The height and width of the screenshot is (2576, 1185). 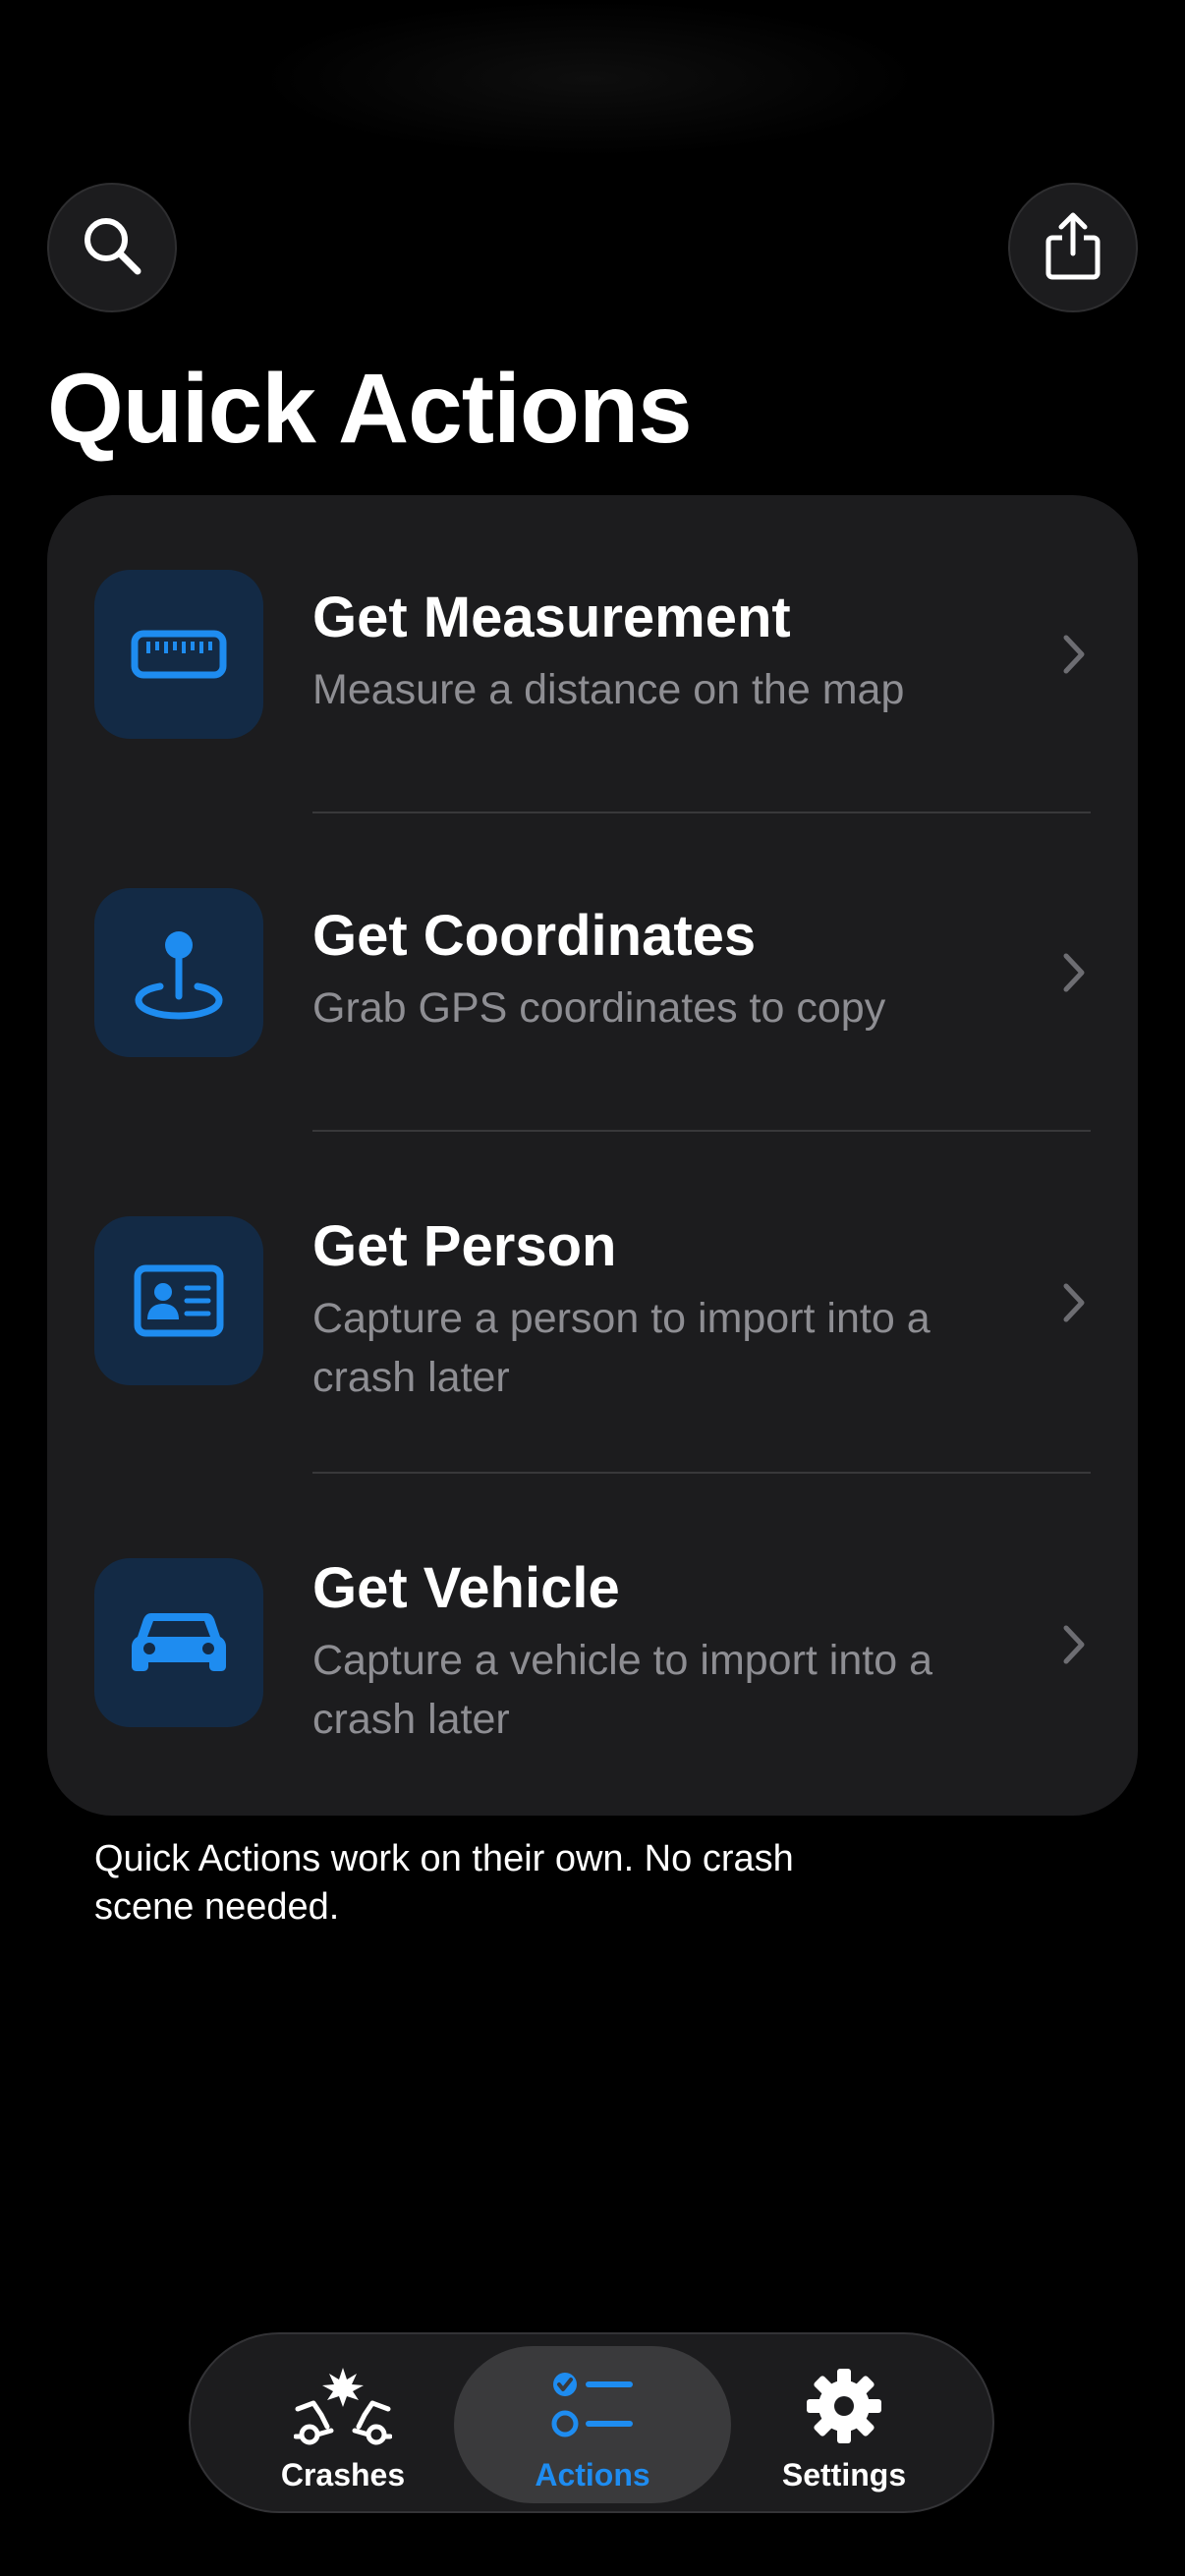 What do you see at coordinates (534, 936) in the screenshot?
I see `action-title: Get Coordinates` at bounding box center [534, 936].